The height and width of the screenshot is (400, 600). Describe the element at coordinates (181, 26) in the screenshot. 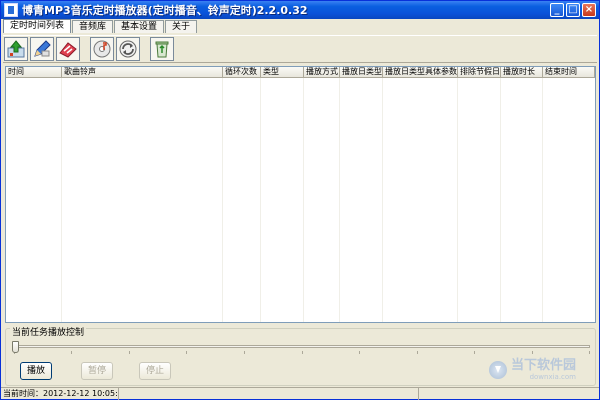

I see `tab-about: 关于` at that location.